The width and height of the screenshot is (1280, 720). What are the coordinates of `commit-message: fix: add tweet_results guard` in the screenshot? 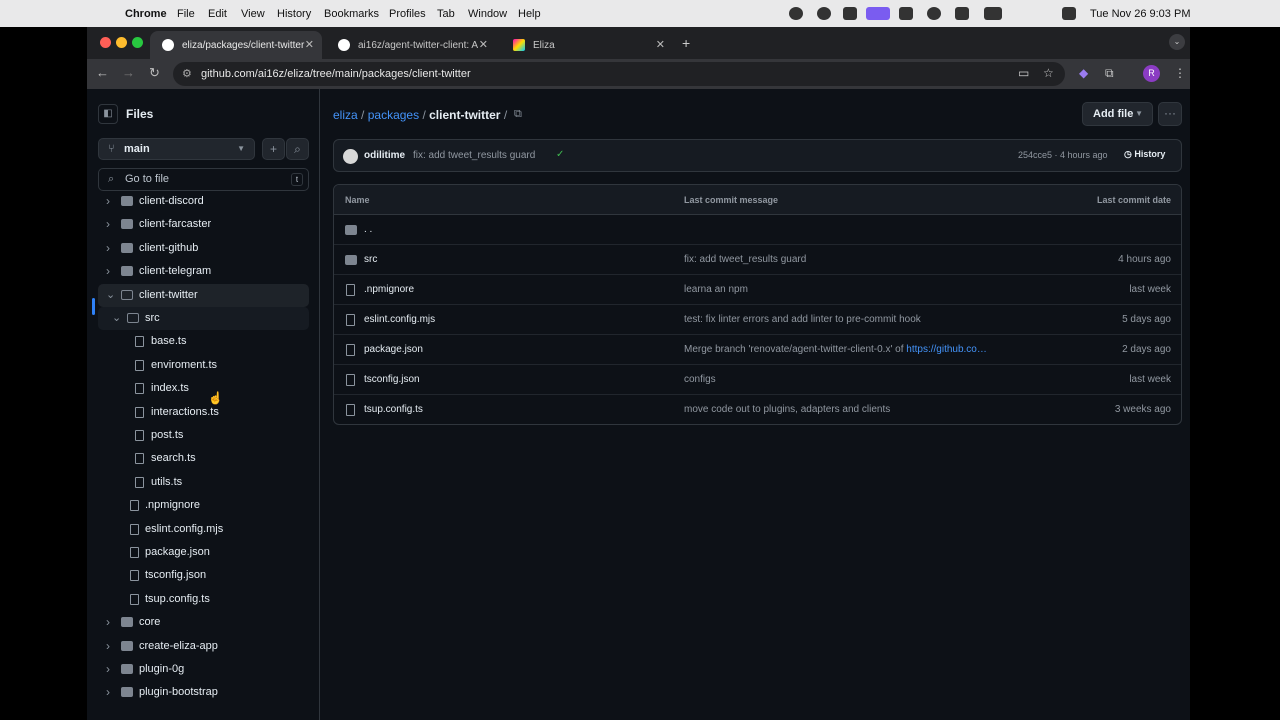 It's located at (474, 155).